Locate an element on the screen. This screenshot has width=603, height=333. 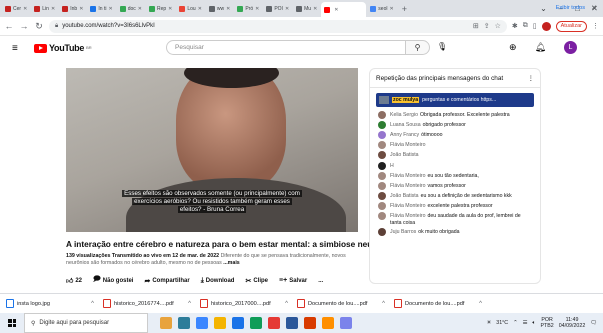
browser-tab: POI ✕ is located at coordinates (277, 8).